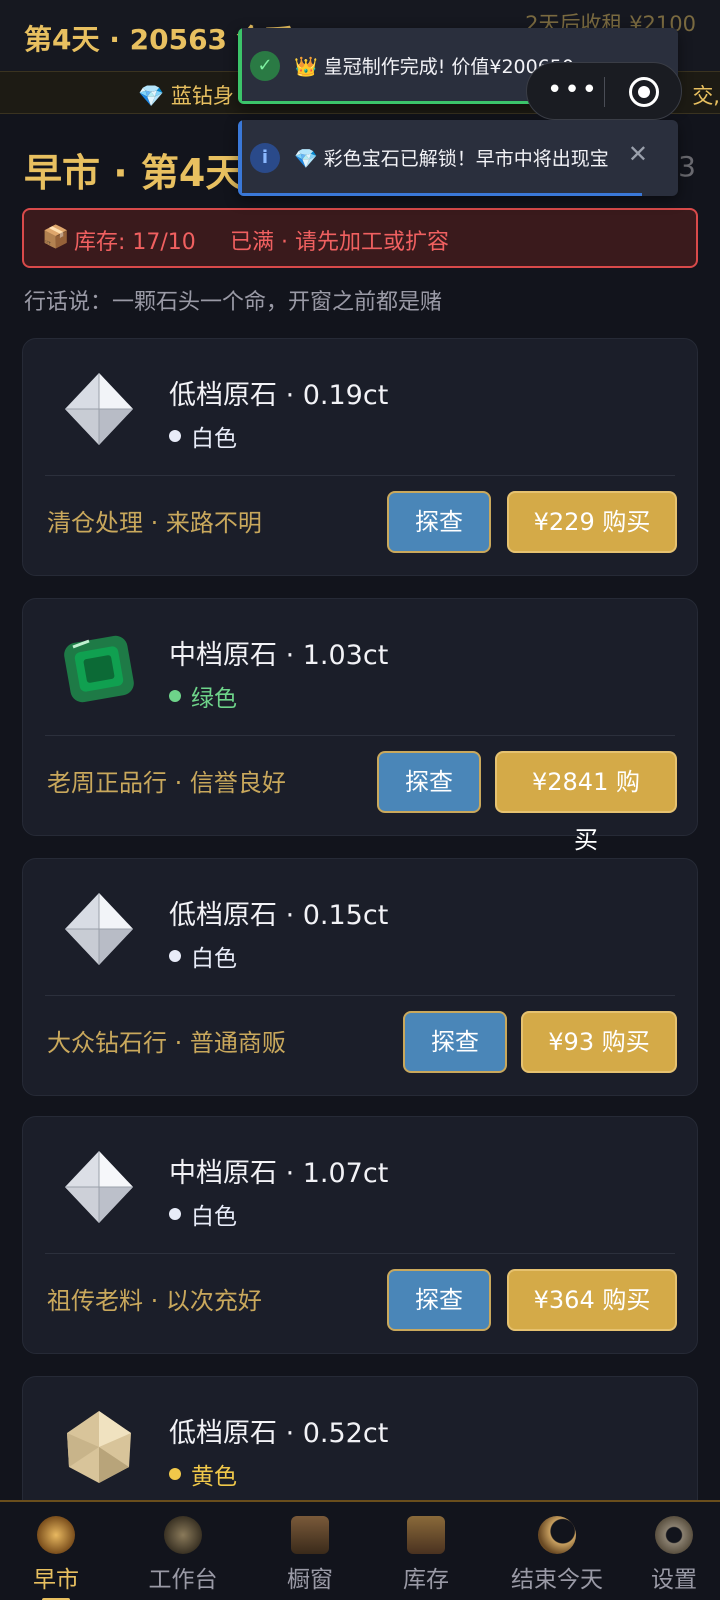 This screenshot has height=1600, width=720. What do you see at coordinates (186, 96) in the screenshot?
I see `ticker-text-left: 💎 蓝钻身` at bounding box center [186, 96].